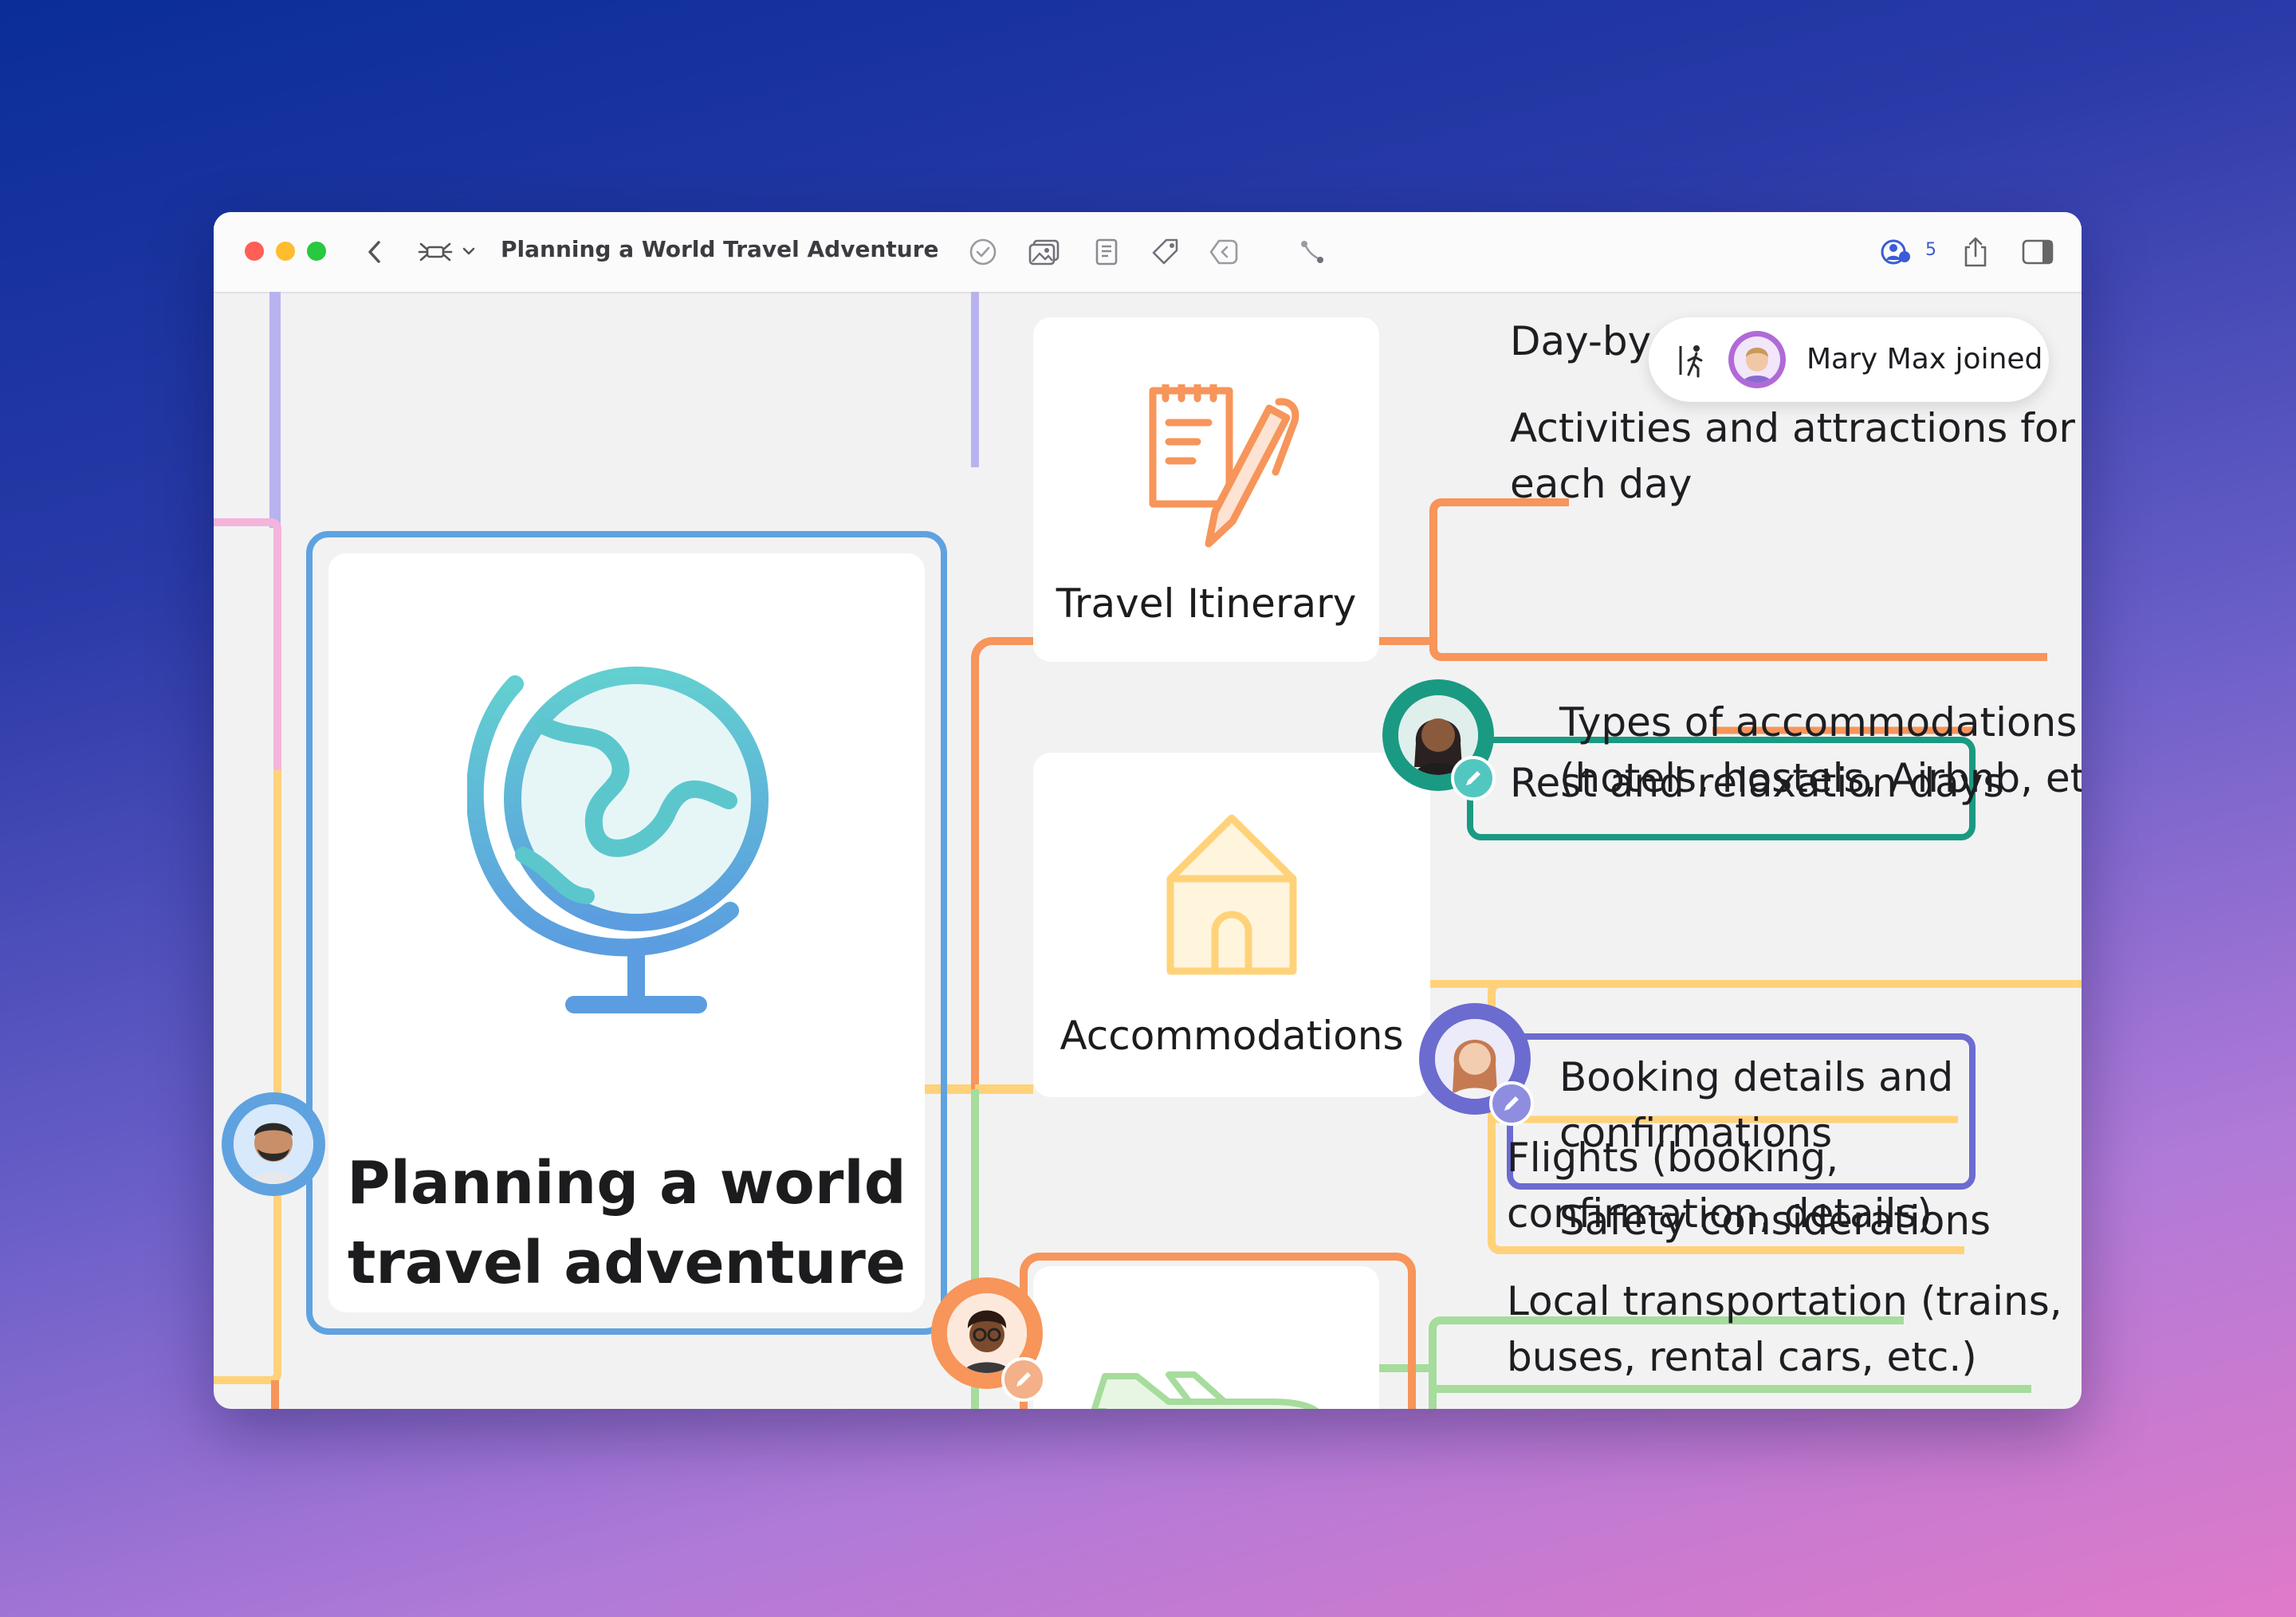 Image resolution: width=2296 pixels, height=1617 pixels. Describe the element at coordinates (1205, 1390) in the screenshot. I see `airplane-icon` at that location.